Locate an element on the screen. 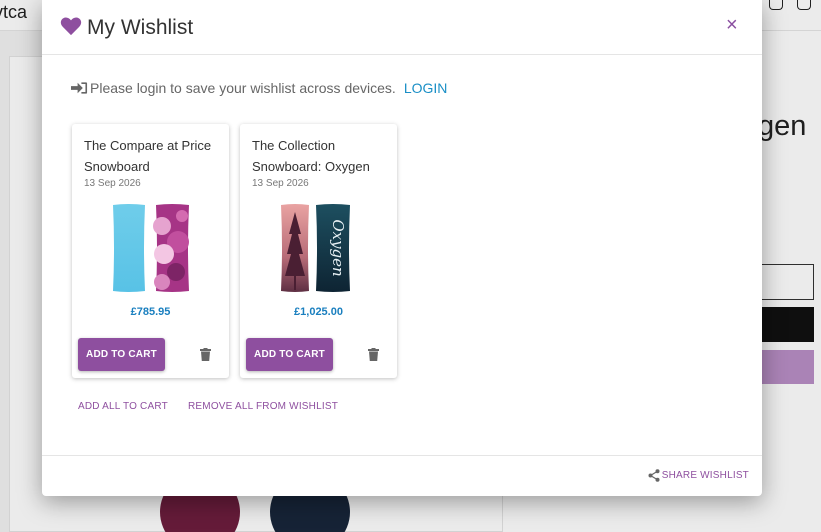 The width and height of the screenshot is (821, 532). close-button: × is located at coordinates (732, 25).